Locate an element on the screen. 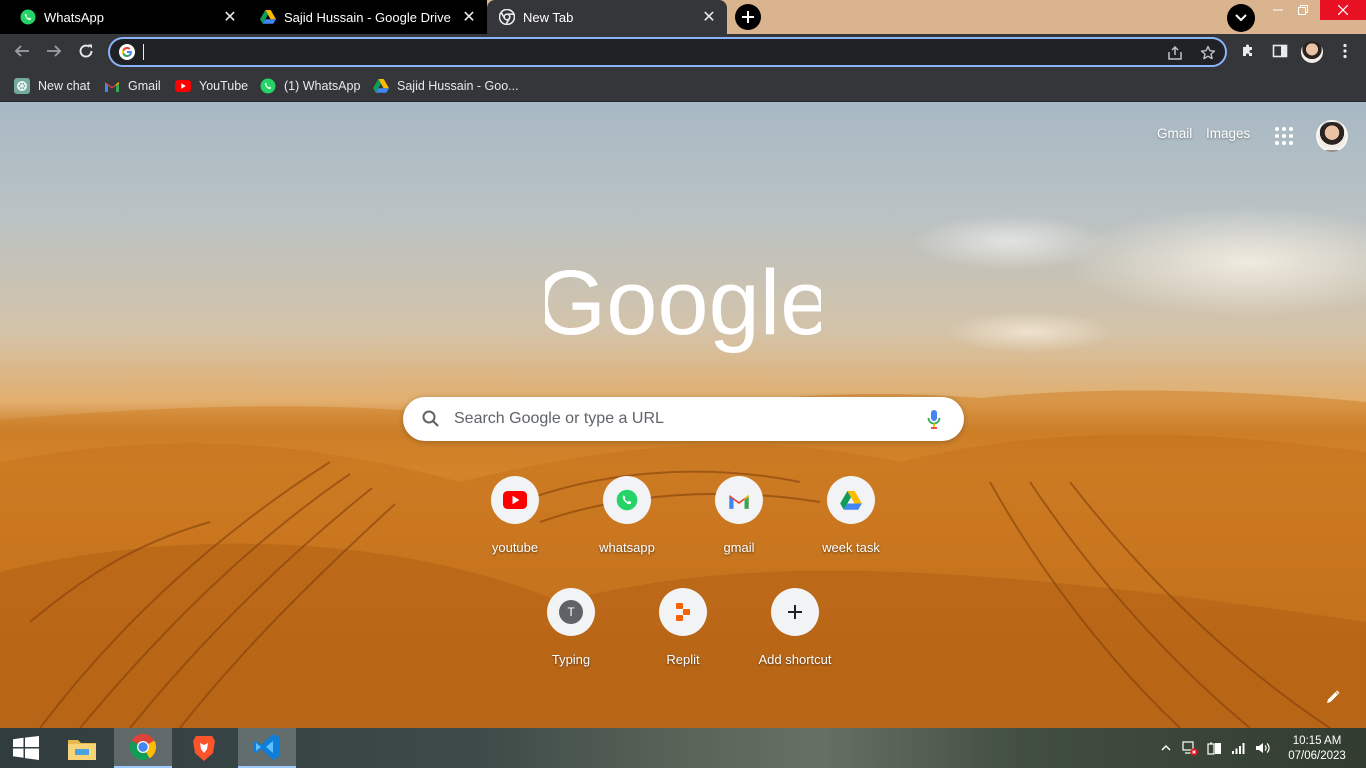 Image resolution: width=1366 pixels, height=768 pixels. bookmark-gmail: Gmail is located at coordinates (132, 86).